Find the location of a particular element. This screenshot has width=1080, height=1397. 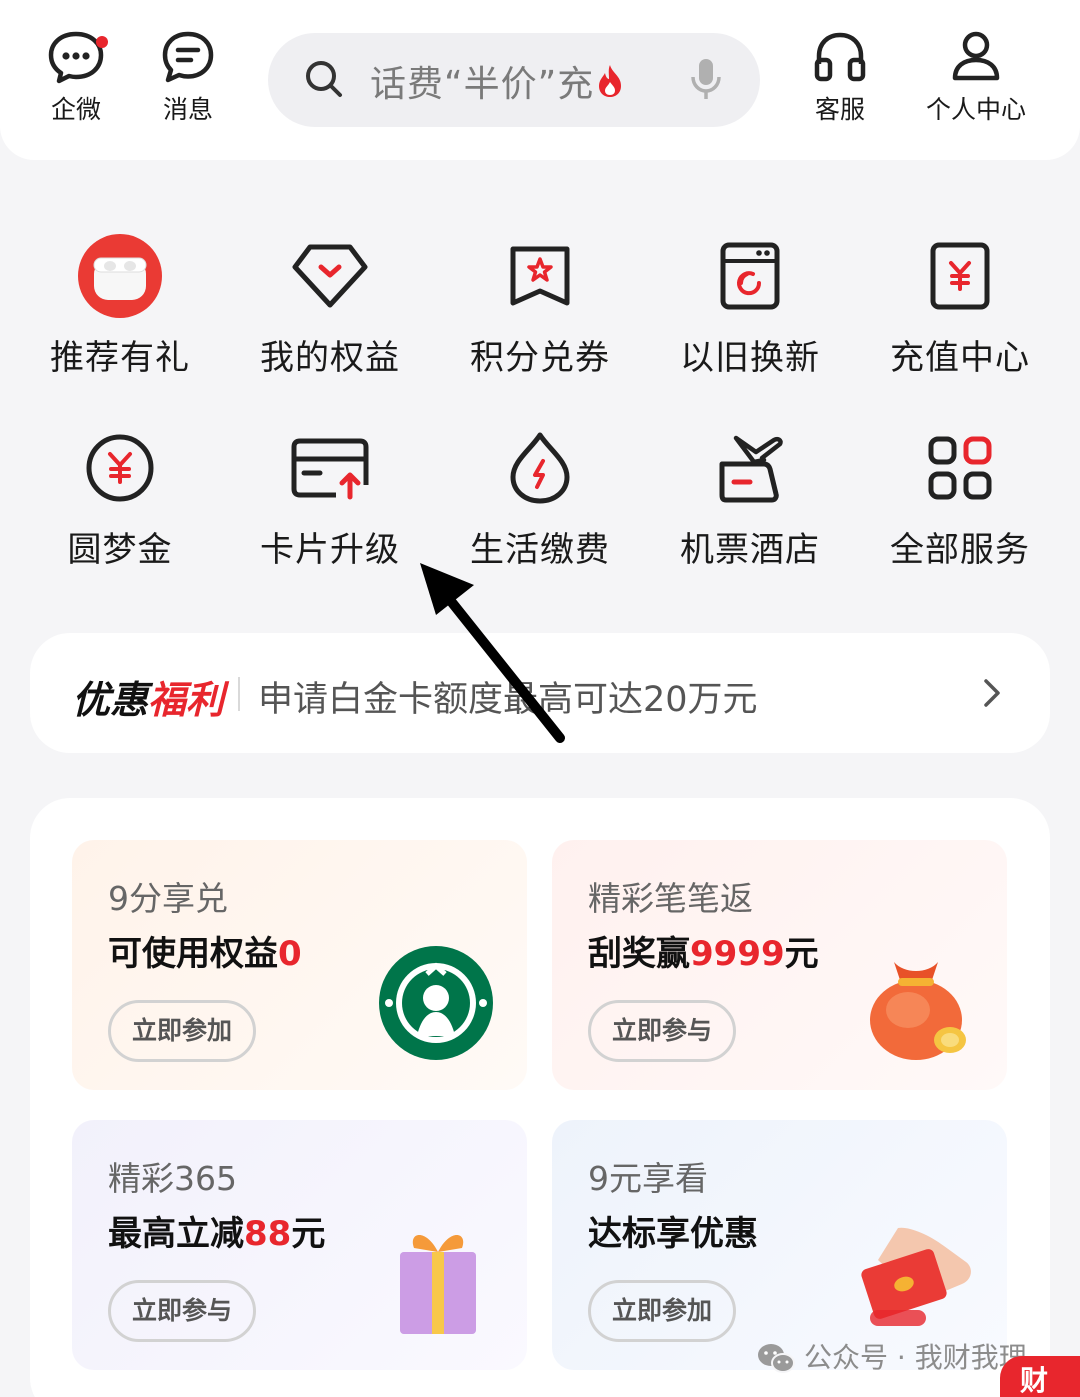

activity-card-video: 9元享看 达标享优惠 立即参加 is located at coordinates (779, 1245).